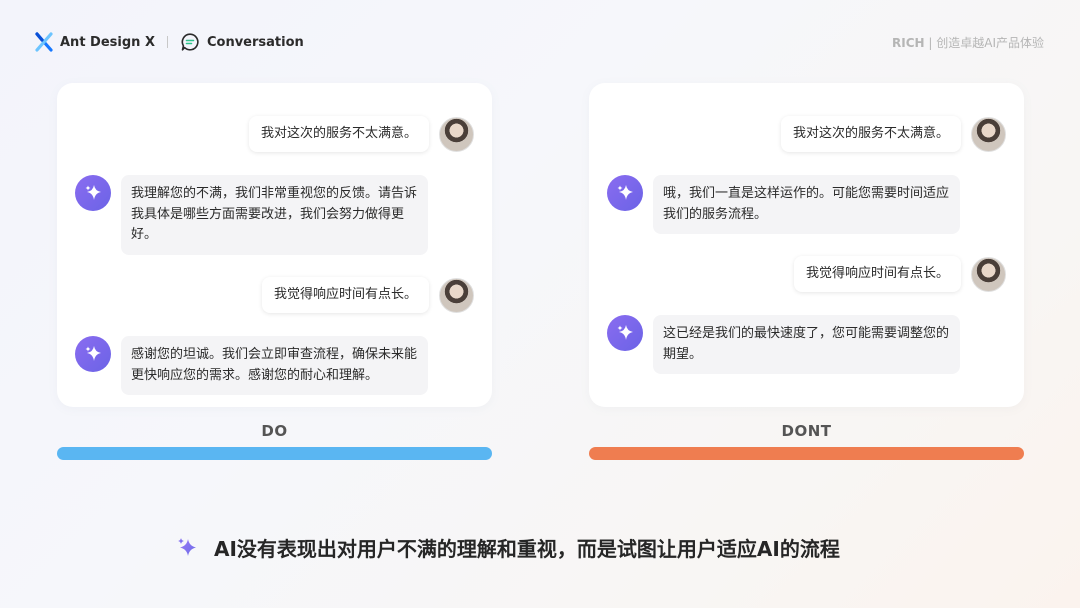 The height and width of the screenshot is (608, 1080). What do you see at coordinates (908, 43) in the screenshot?
I see `tagline-strong: RICH` at bounding box center [908, 43].